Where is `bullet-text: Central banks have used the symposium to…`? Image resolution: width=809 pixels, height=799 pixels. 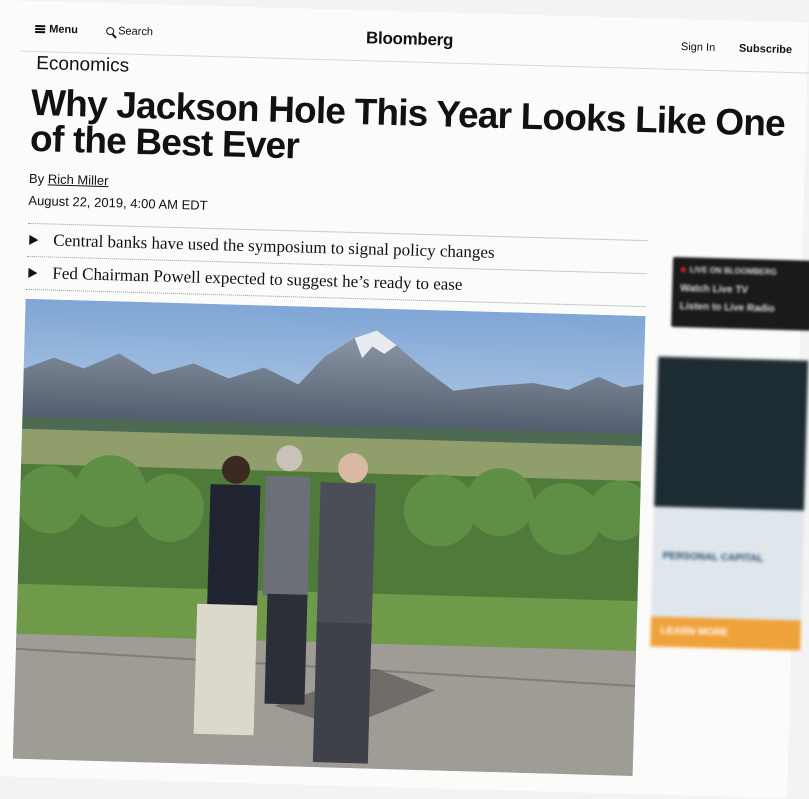
bullet-text: Central banks have used the symposium to… is located at coordinates (274, 246).